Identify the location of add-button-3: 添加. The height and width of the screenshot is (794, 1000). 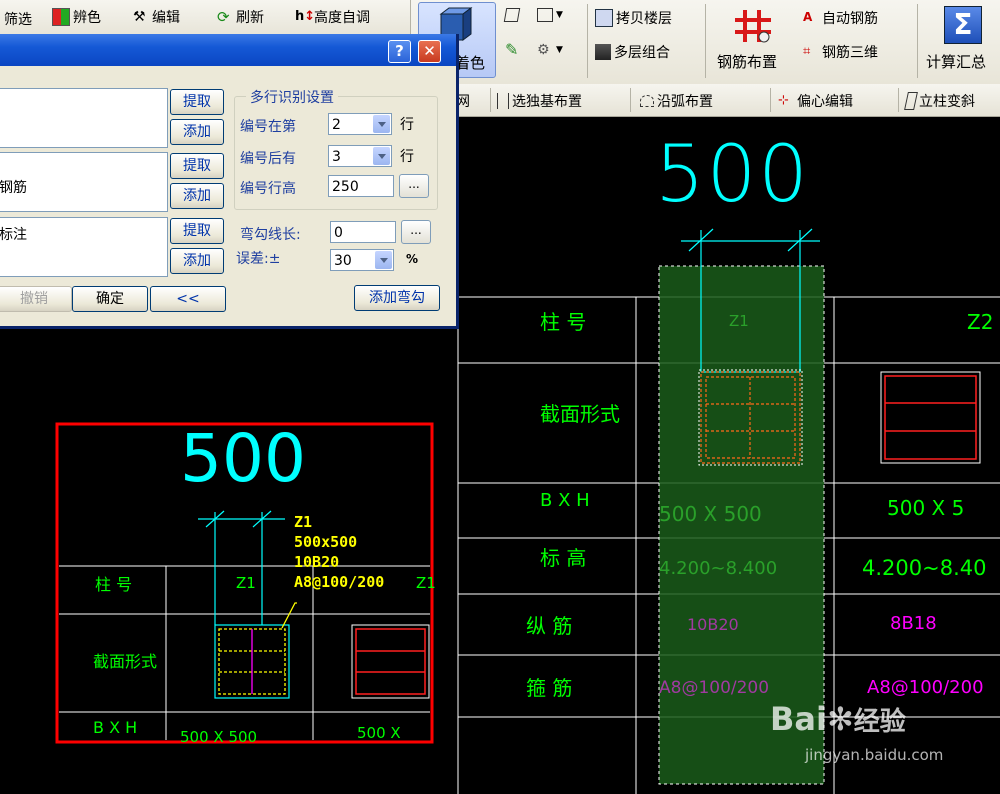
(197, 261).